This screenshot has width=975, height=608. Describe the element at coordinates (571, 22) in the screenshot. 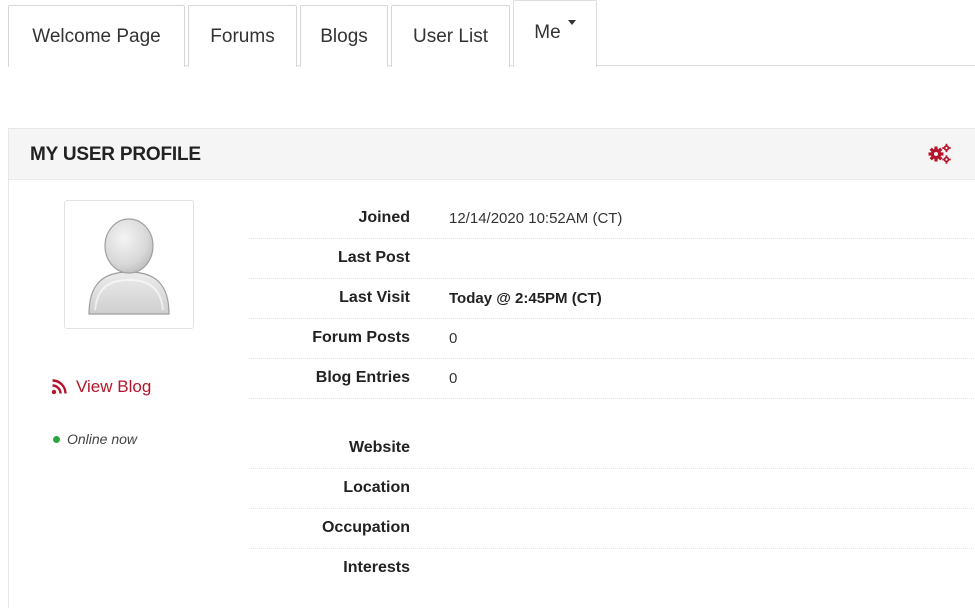

I see `caret-down-icon` at that location.